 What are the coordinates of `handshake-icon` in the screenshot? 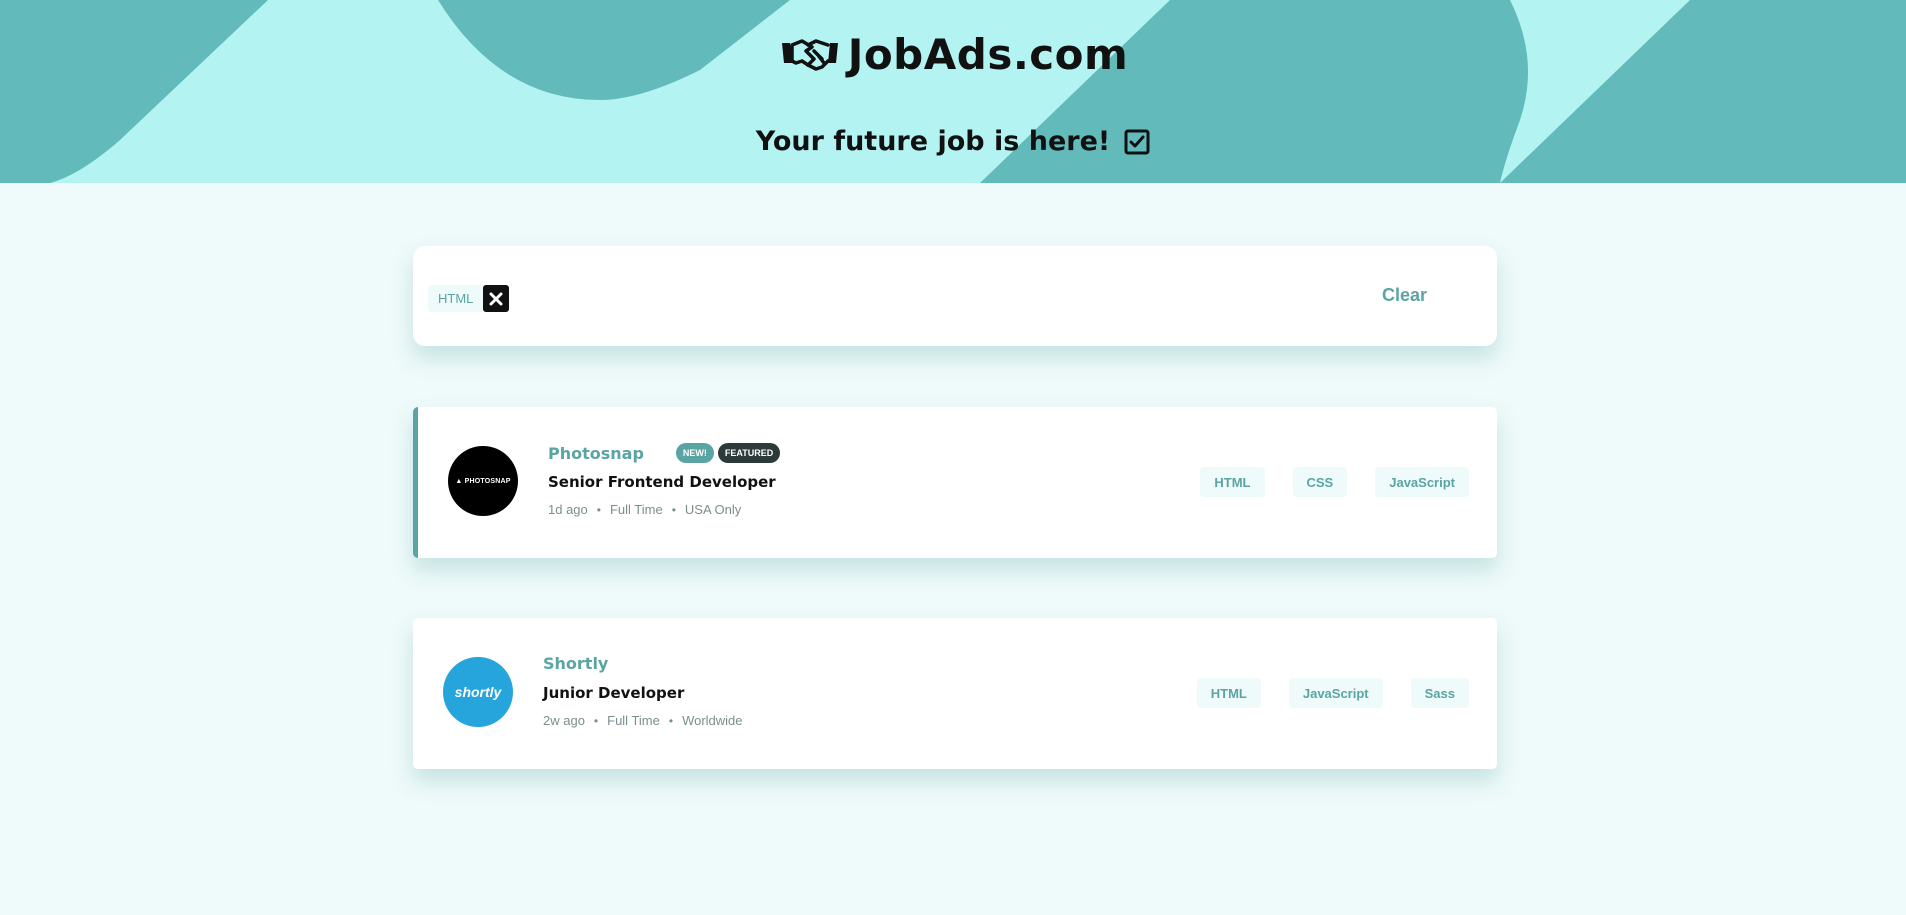 It's located at (809, 54).